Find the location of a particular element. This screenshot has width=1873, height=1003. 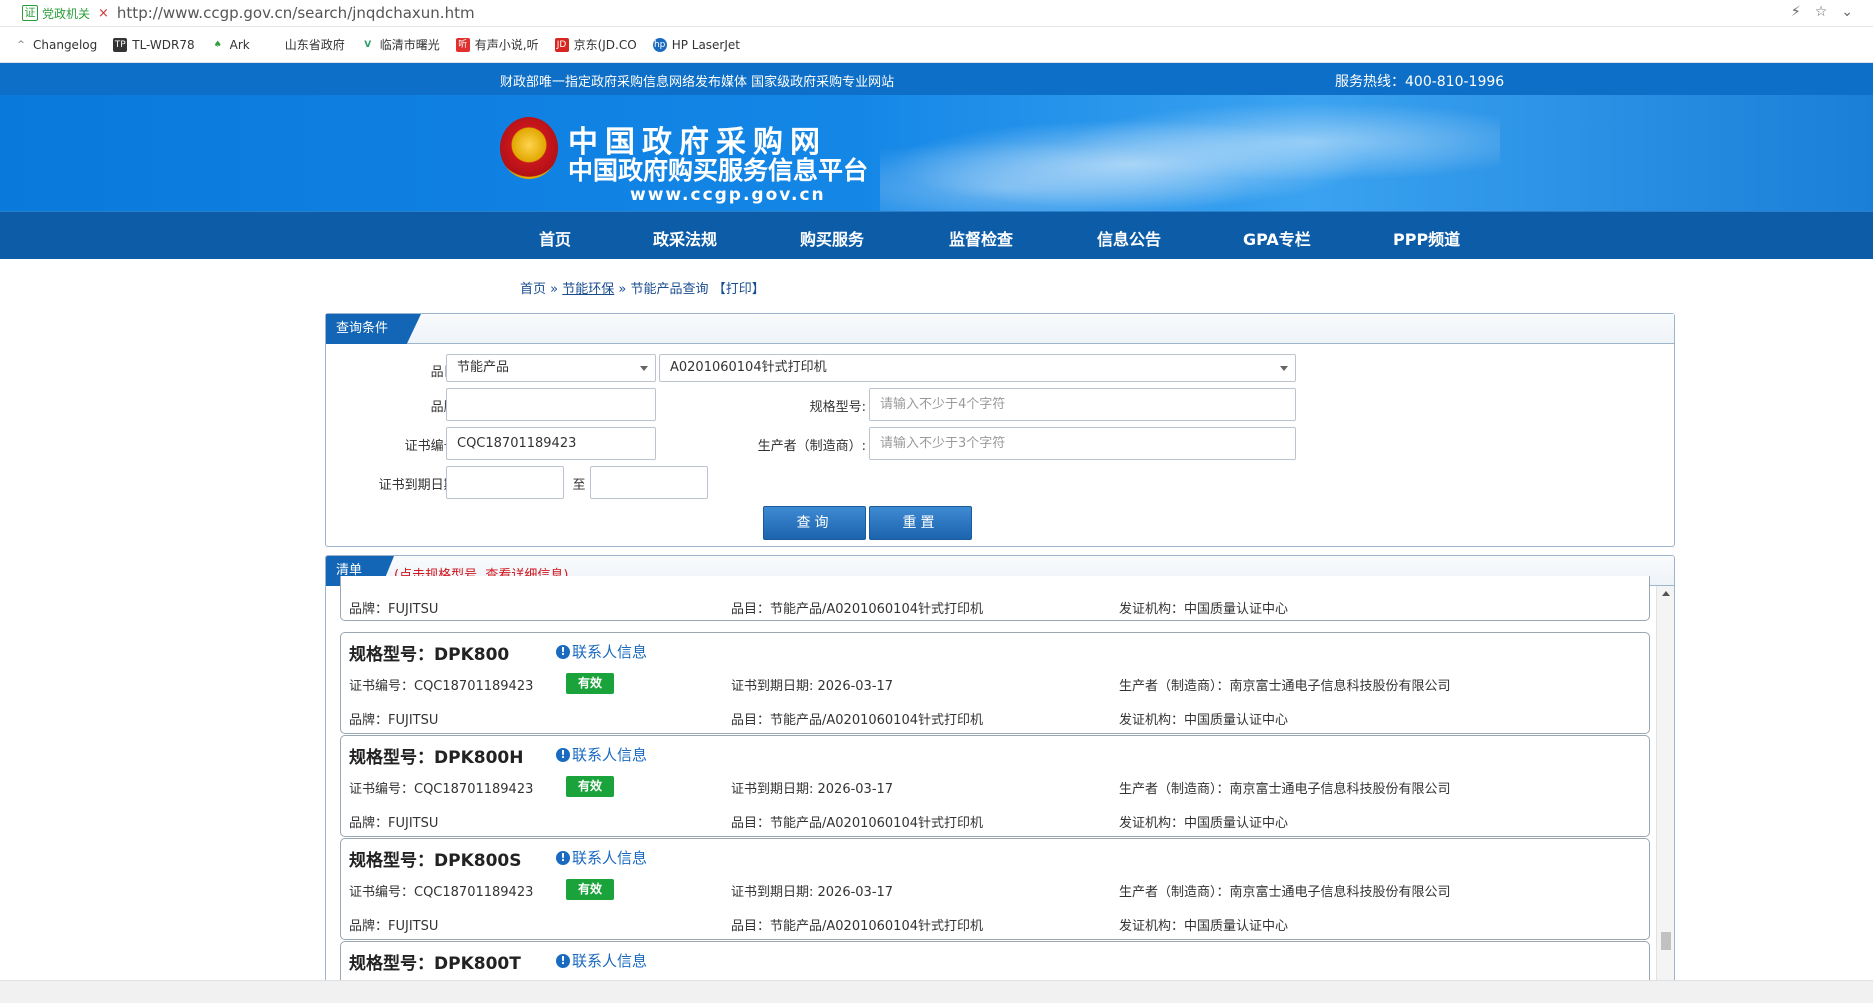

nav-supervision: 监督检查 is located at coordinates (981, 238).